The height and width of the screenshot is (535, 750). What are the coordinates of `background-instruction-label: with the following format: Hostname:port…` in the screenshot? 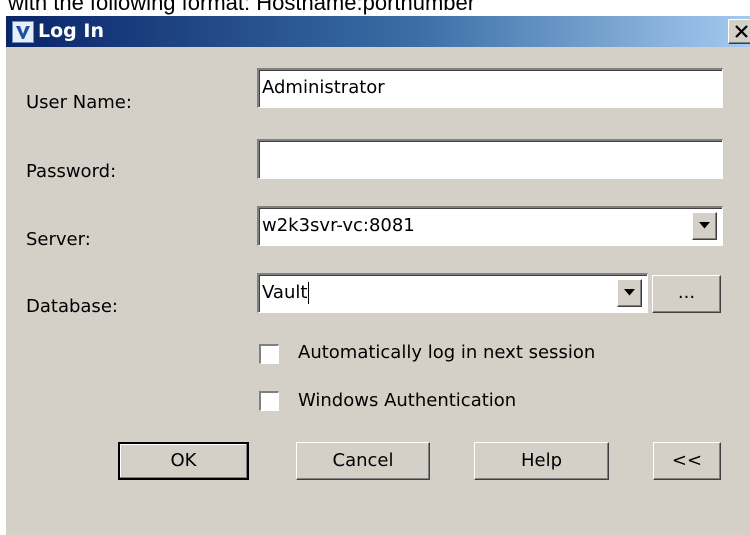 It's located at (242, 7).